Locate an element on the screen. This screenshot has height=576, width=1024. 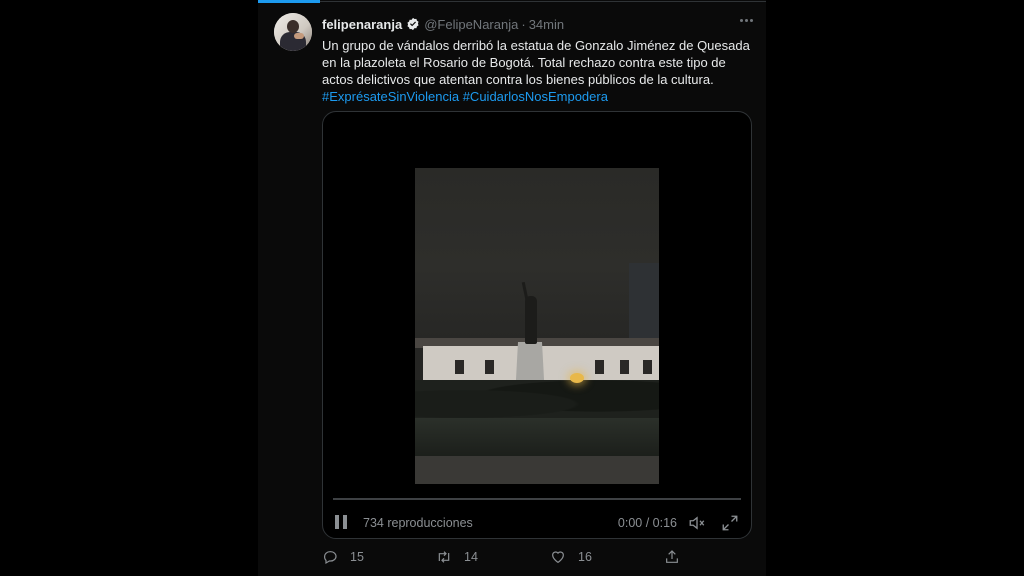
retweet-count: 14 is located at coordinates (471, 557).